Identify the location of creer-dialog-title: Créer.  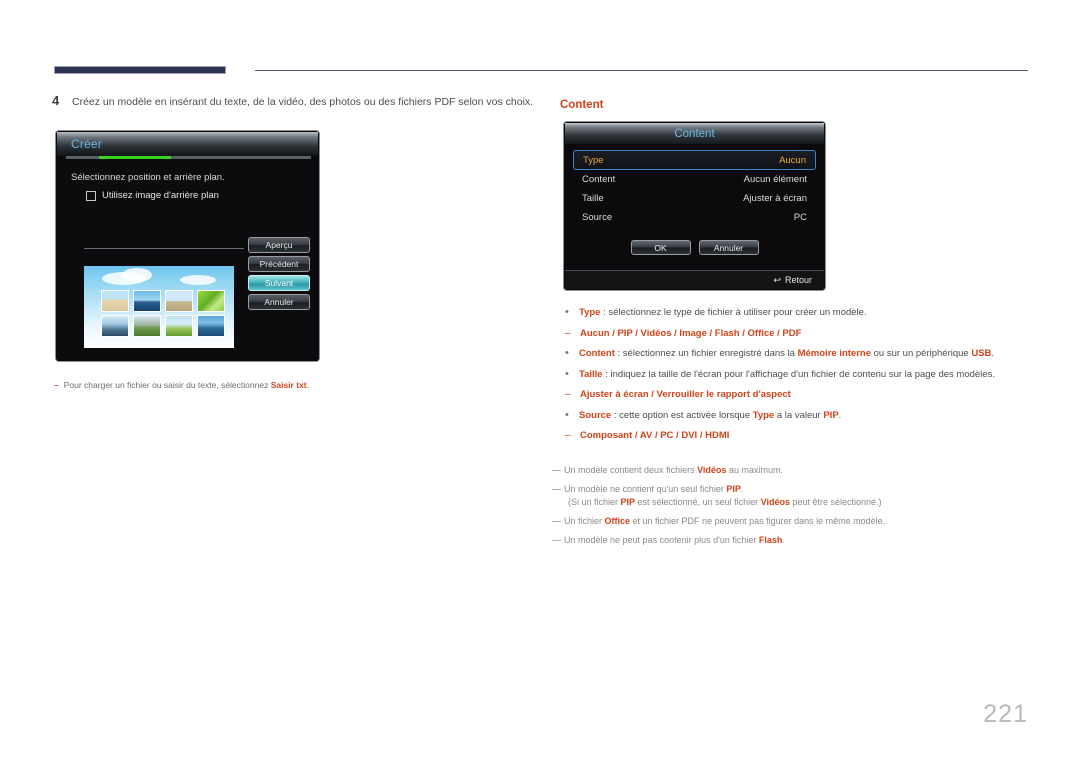
(87, 144).